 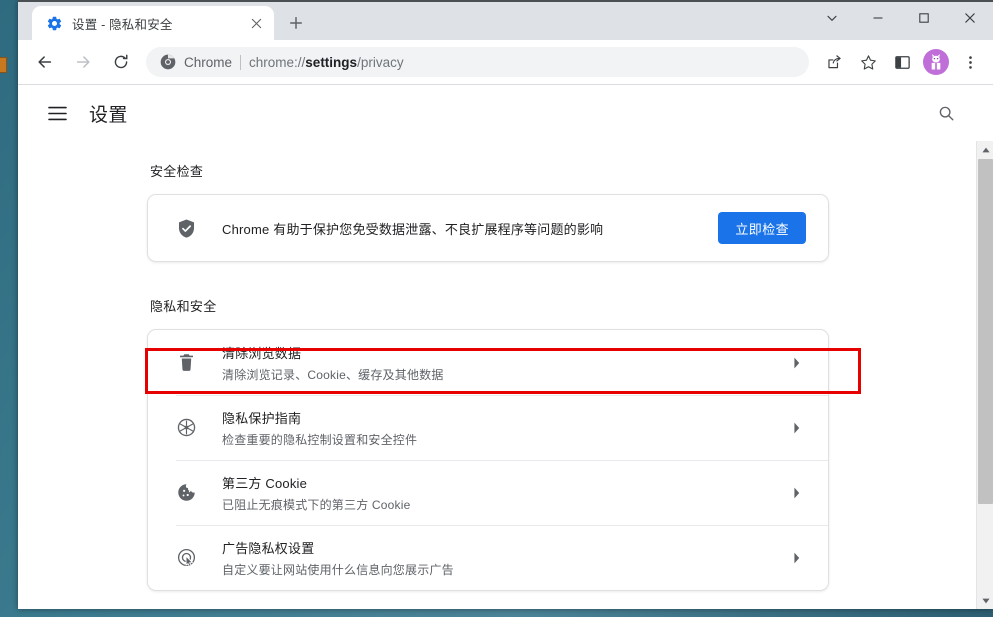 I want to click on hamburger-menu-icon, so click(x=57, y=113).